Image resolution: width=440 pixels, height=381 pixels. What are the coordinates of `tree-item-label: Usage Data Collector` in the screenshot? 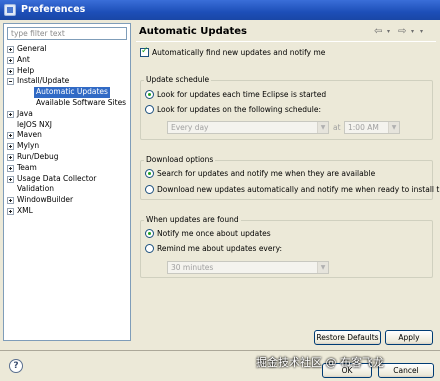 It's located at (57, 178).